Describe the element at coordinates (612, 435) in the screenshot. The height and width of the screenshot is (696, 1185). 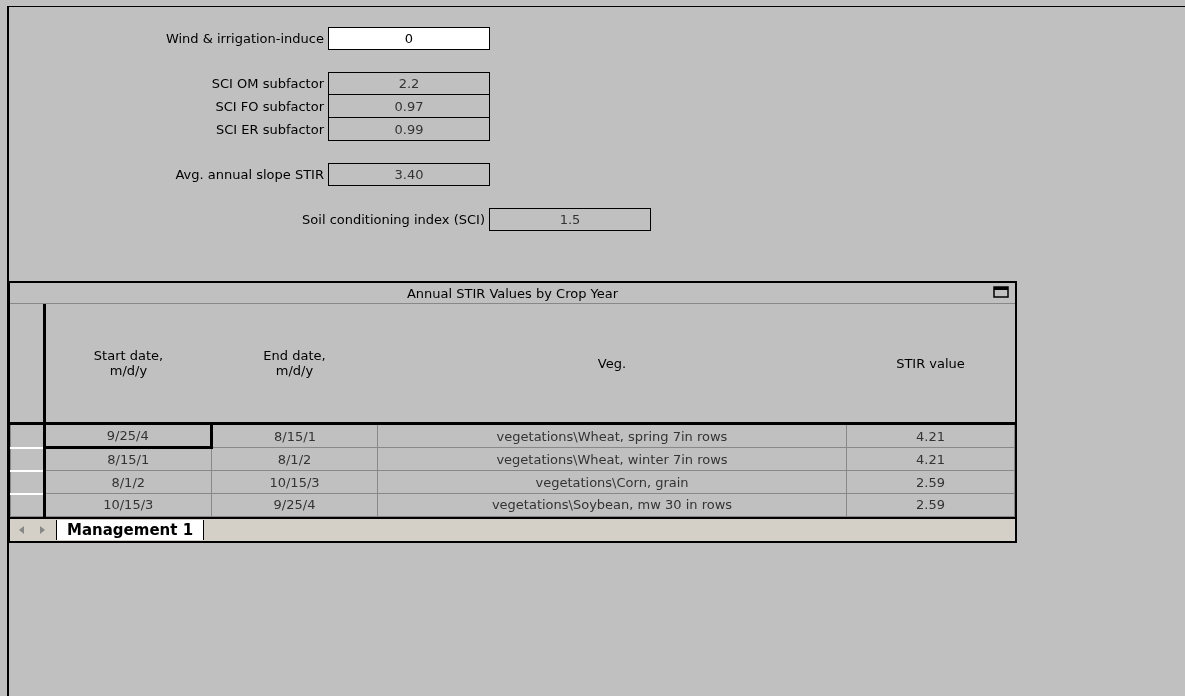
I see `table-cell: vegetations\Wheat, spring 7in rows` at that location.